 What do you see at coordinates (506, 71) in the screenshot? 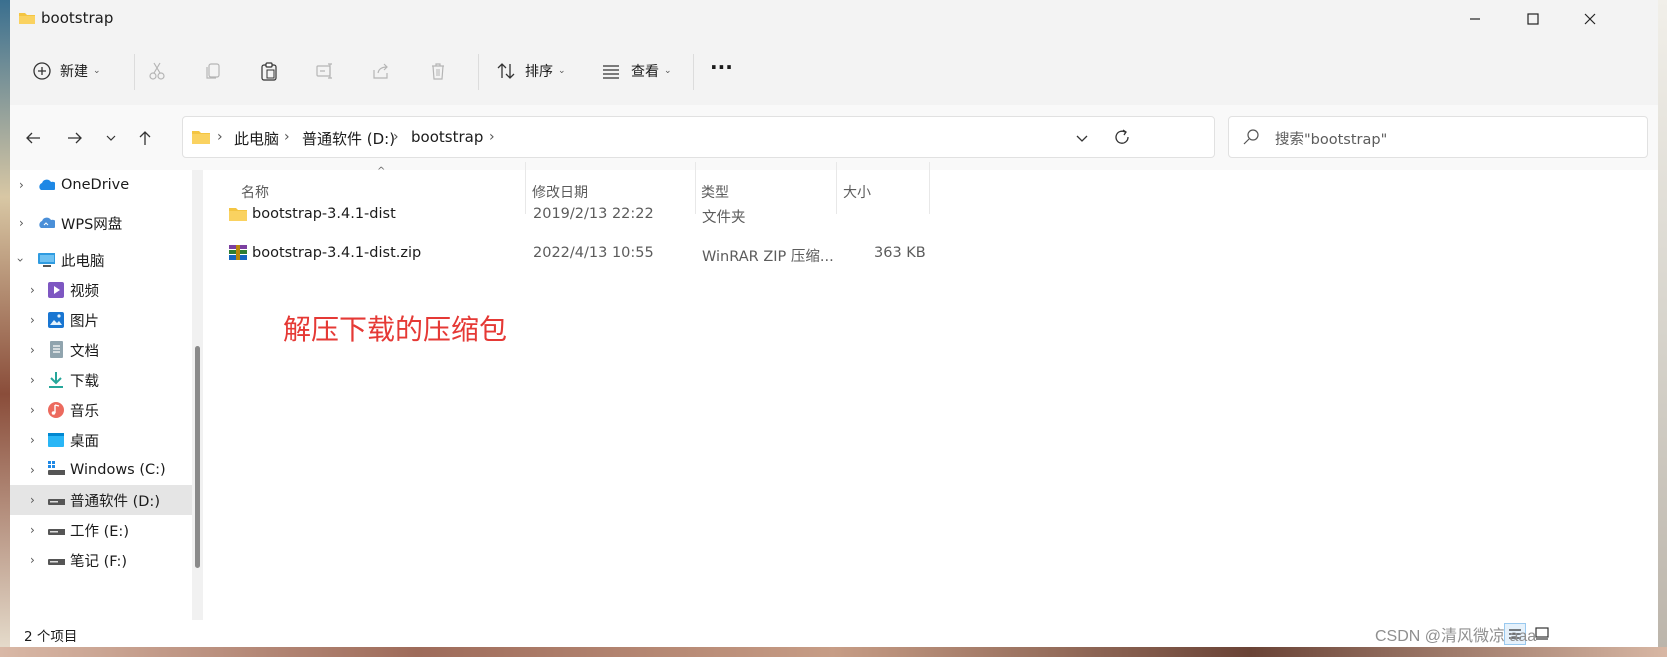
I see `sort-arrows-icon` at bounding box center [506, 71].